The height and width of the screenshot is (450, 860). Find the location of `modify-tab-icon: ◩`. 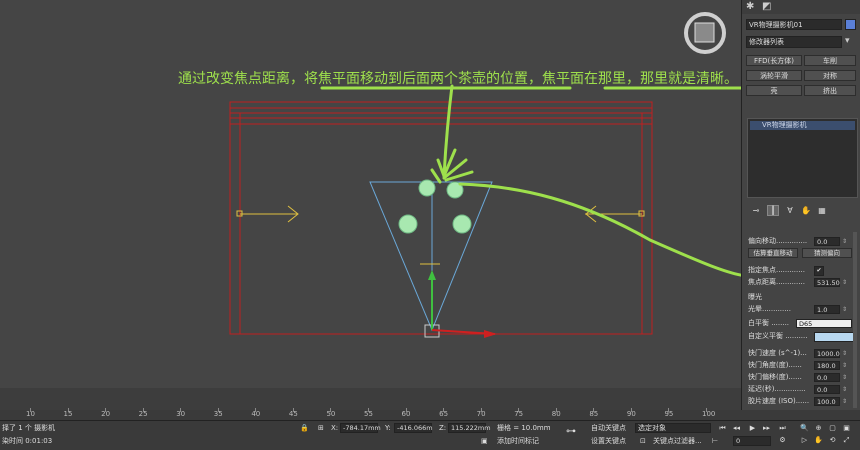

modify-tab-icon: ◩ is located at coordinates (767, 7).